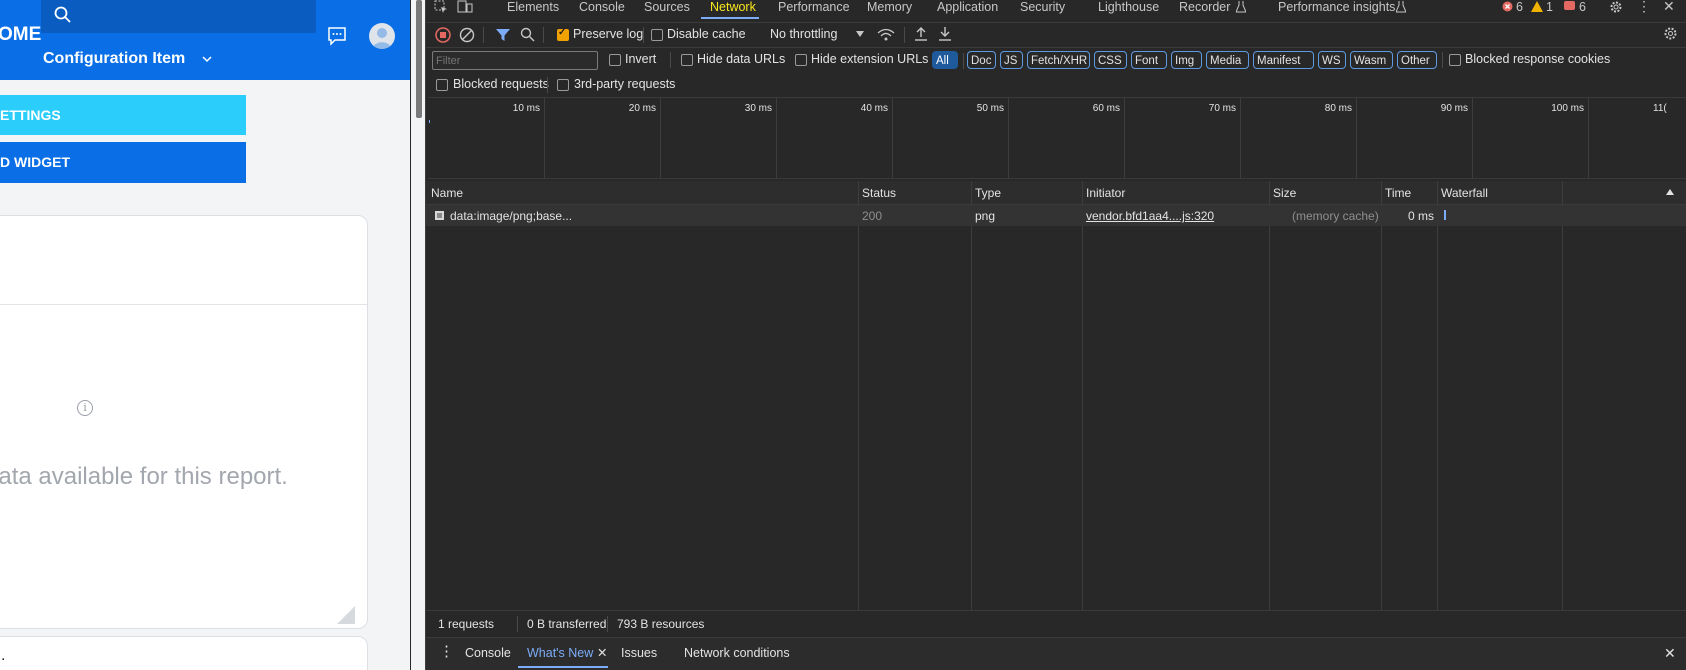  Describe the element at coordinates (1227, 60) in the screenshot. I see `type-filter-media: Media` at that location.